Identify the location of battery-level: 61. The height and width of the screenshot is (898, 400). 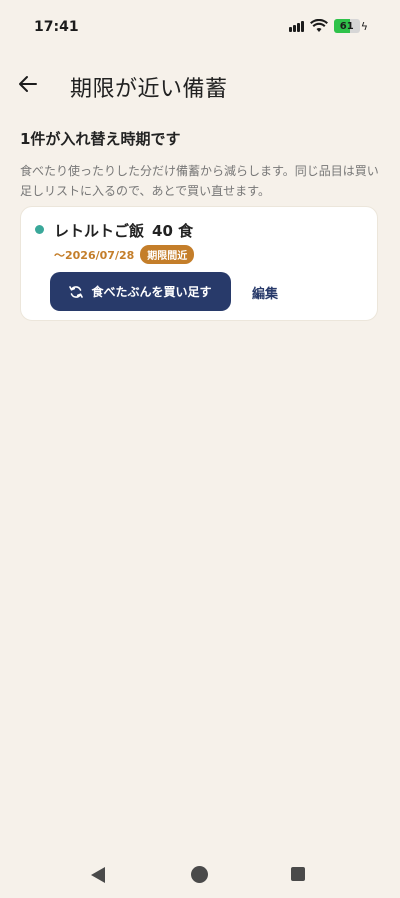
(346, 26).